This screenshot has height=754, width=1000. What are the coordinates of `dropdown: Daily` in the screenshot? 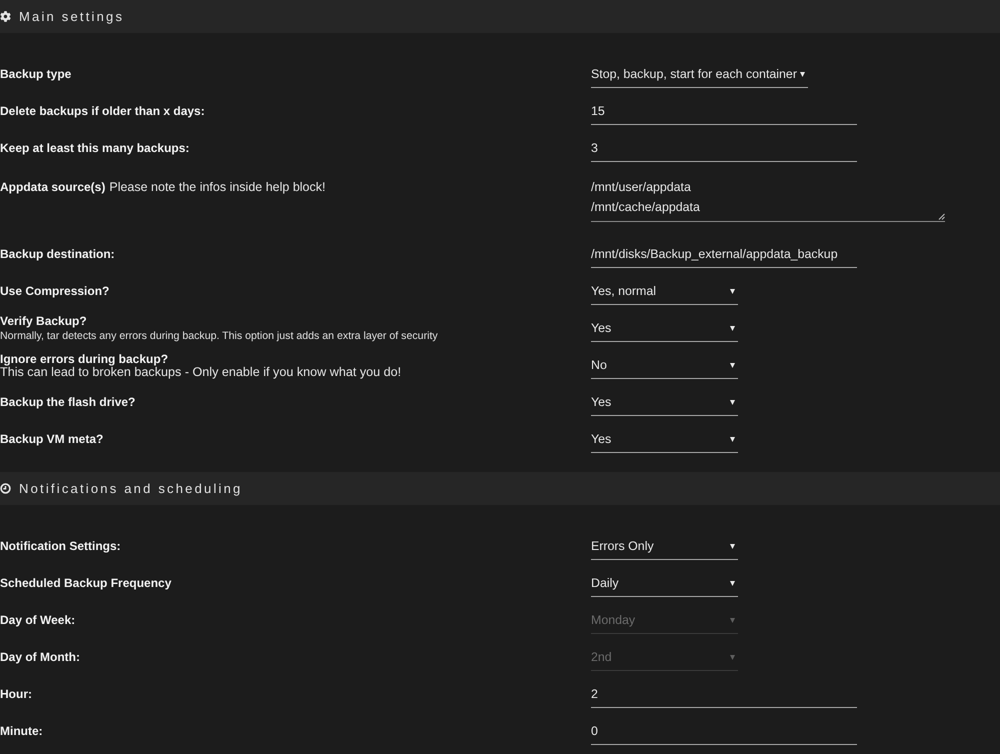 It's located at (664, 586).